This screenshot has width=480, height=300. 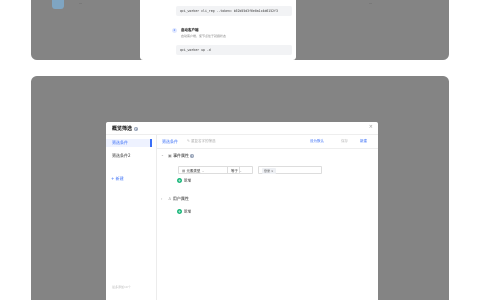 What do you see at coordinates (193, 171) in the screenshot?
I see `property-select-value: 元素类型` at bounding box center [193, 171].